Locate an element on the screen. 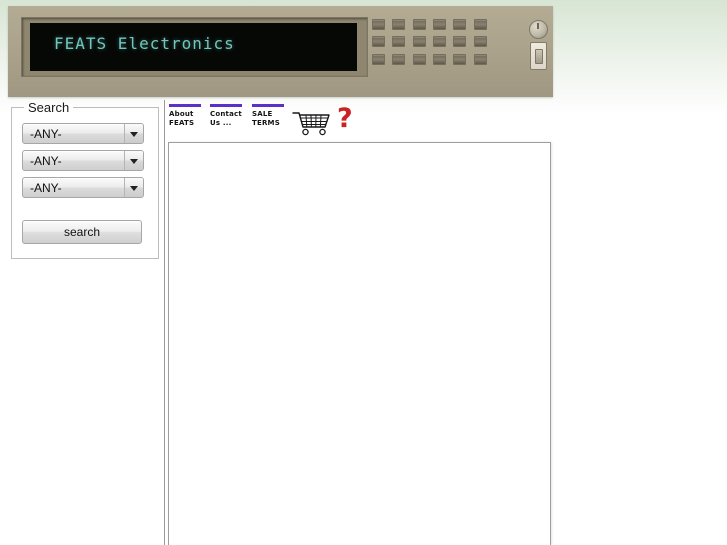  search-select-1-value: -ANY- is located at coordinates (46, 134).